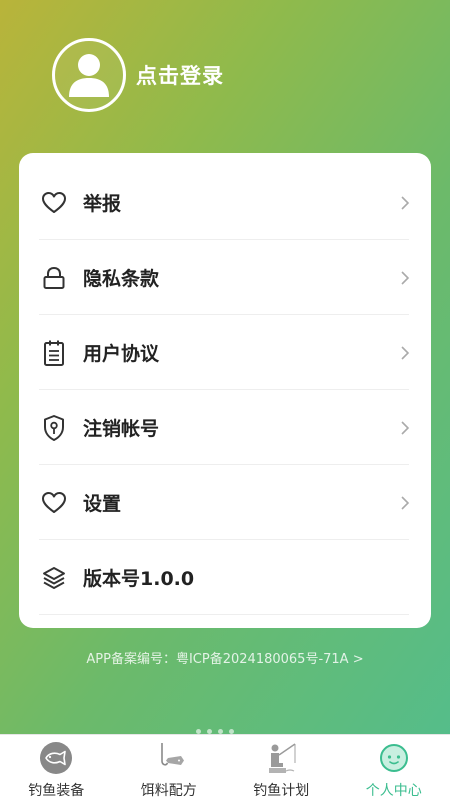 Image resolution: width=450 pixels, height=800 pixels. Describe the element at coordinates (54, 578) in the screenshot. I see `layers-icon` at that location.